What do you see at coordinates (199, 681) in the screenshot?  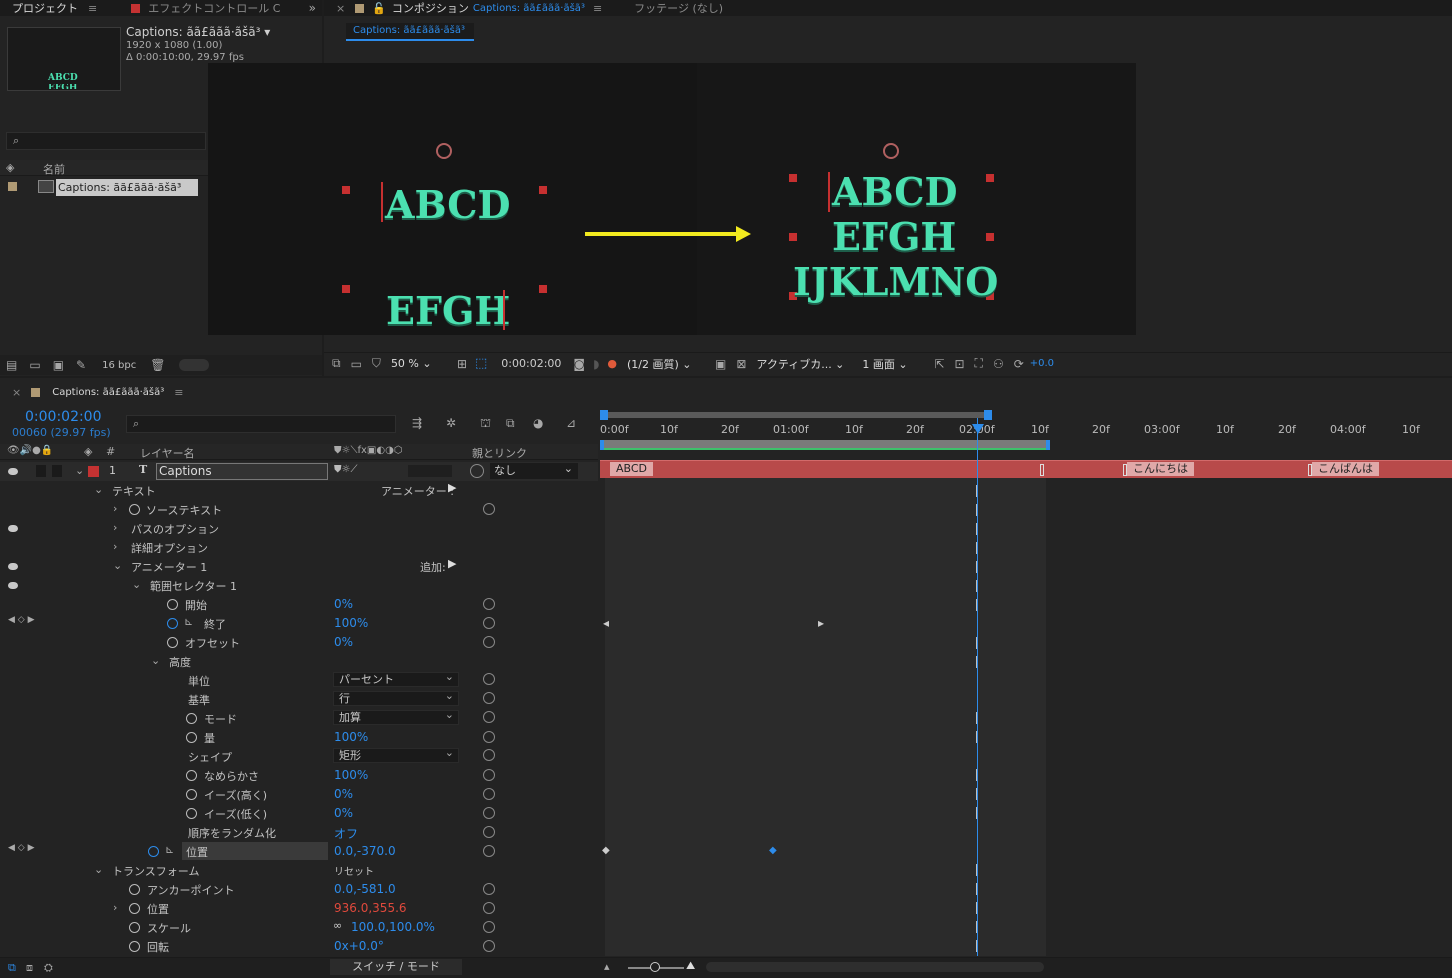 I see `prop-units: 単位` at bounding box center [199, 681].